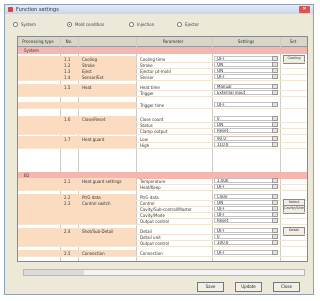  I want to click on table-row: High 110.0, so click(162, 145).